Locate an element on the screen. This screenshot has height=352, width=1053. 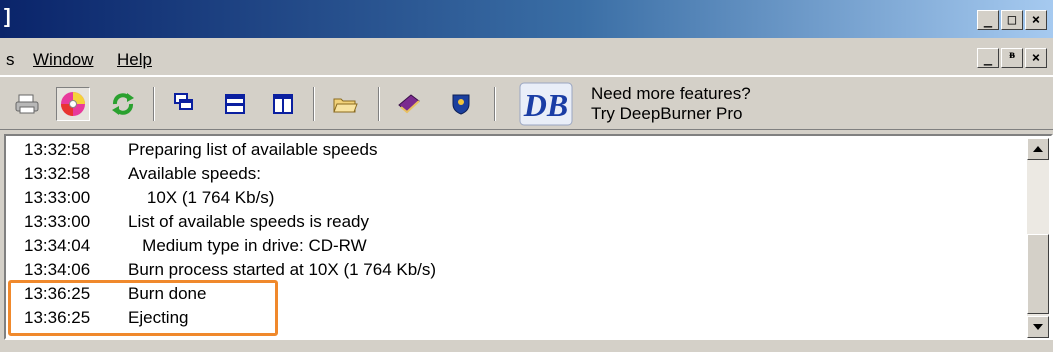
log-message: Burn process started at 10X (1 764 Kb/s) is located at coordinates (282, 269).